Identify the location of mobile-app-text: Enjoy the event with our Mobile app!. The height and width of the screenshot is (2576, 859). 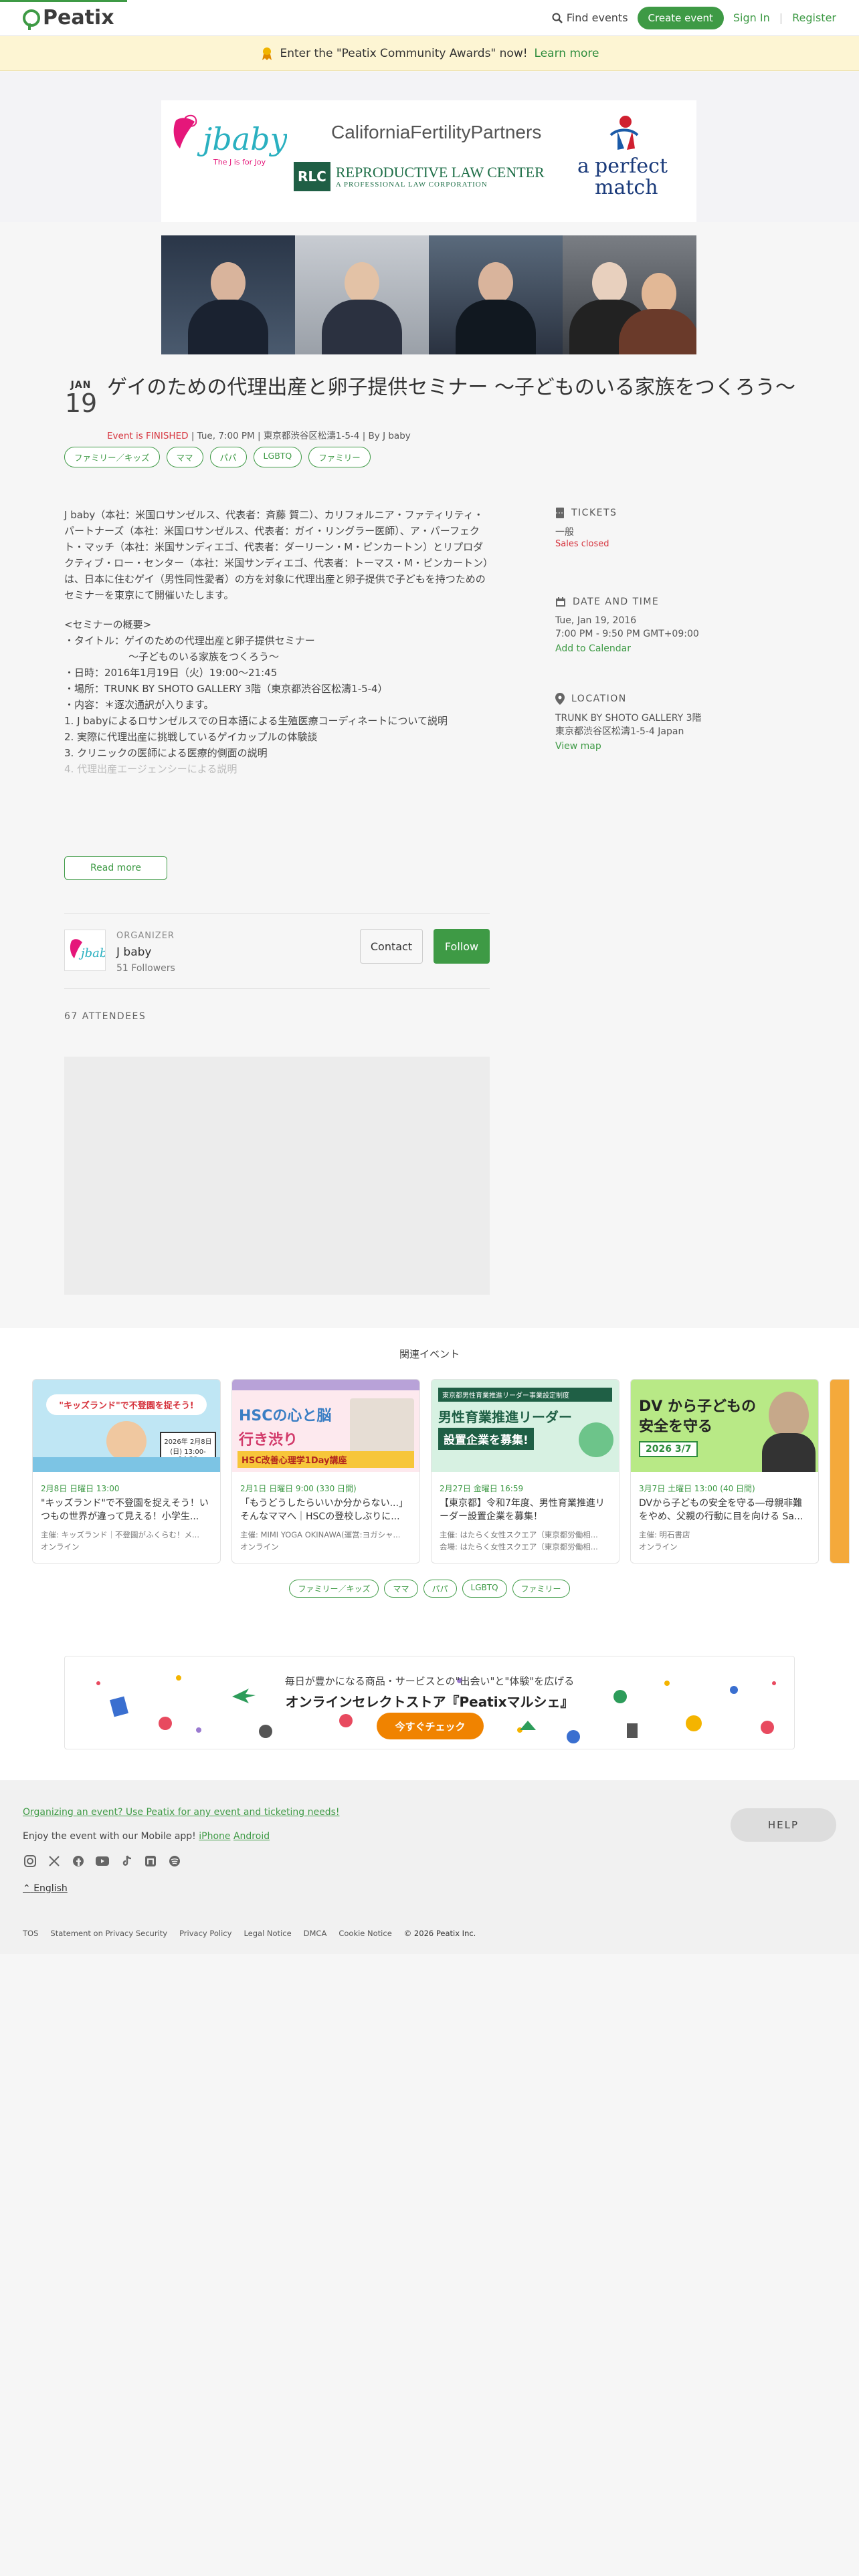
(109, 1836).